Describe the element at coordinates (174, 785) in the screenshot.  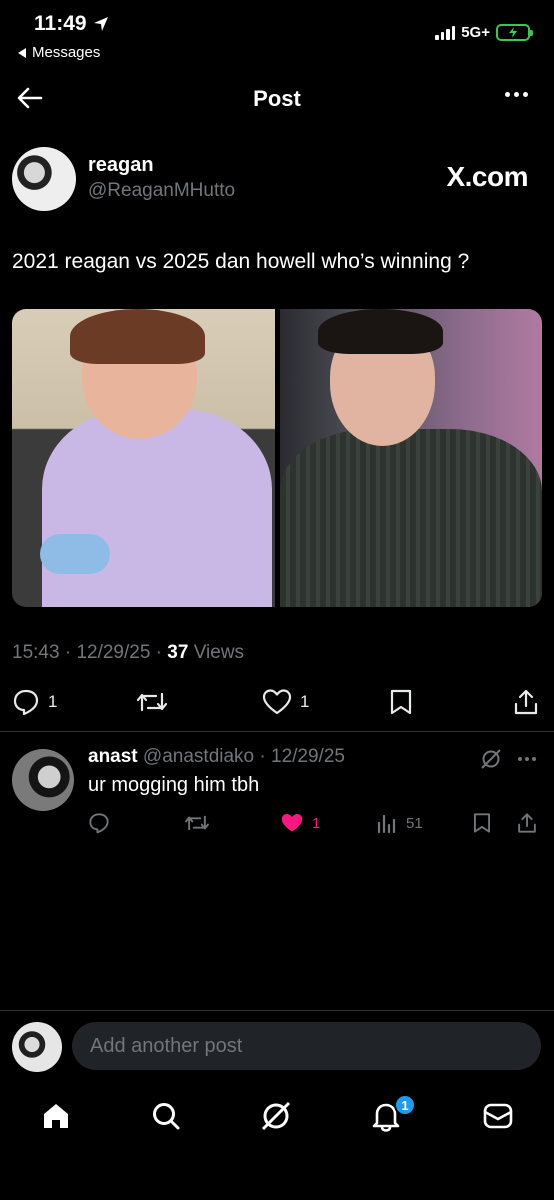
I see `reply-text: ur mogging him tbh` at that location.